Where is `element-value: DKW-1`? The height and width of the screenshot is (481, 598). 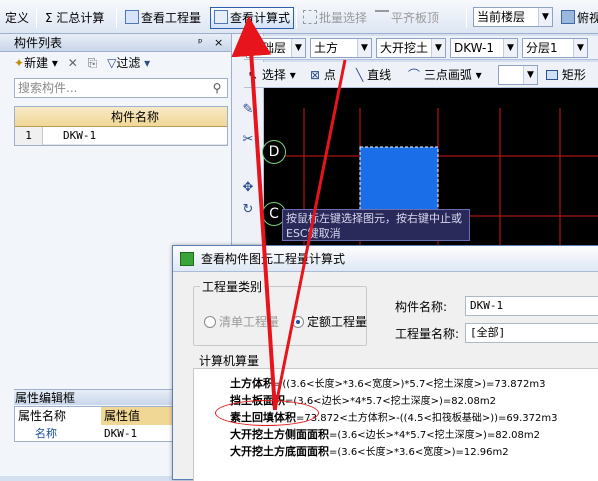
element-value: DKW-1 is located at coordinates (474, 48).